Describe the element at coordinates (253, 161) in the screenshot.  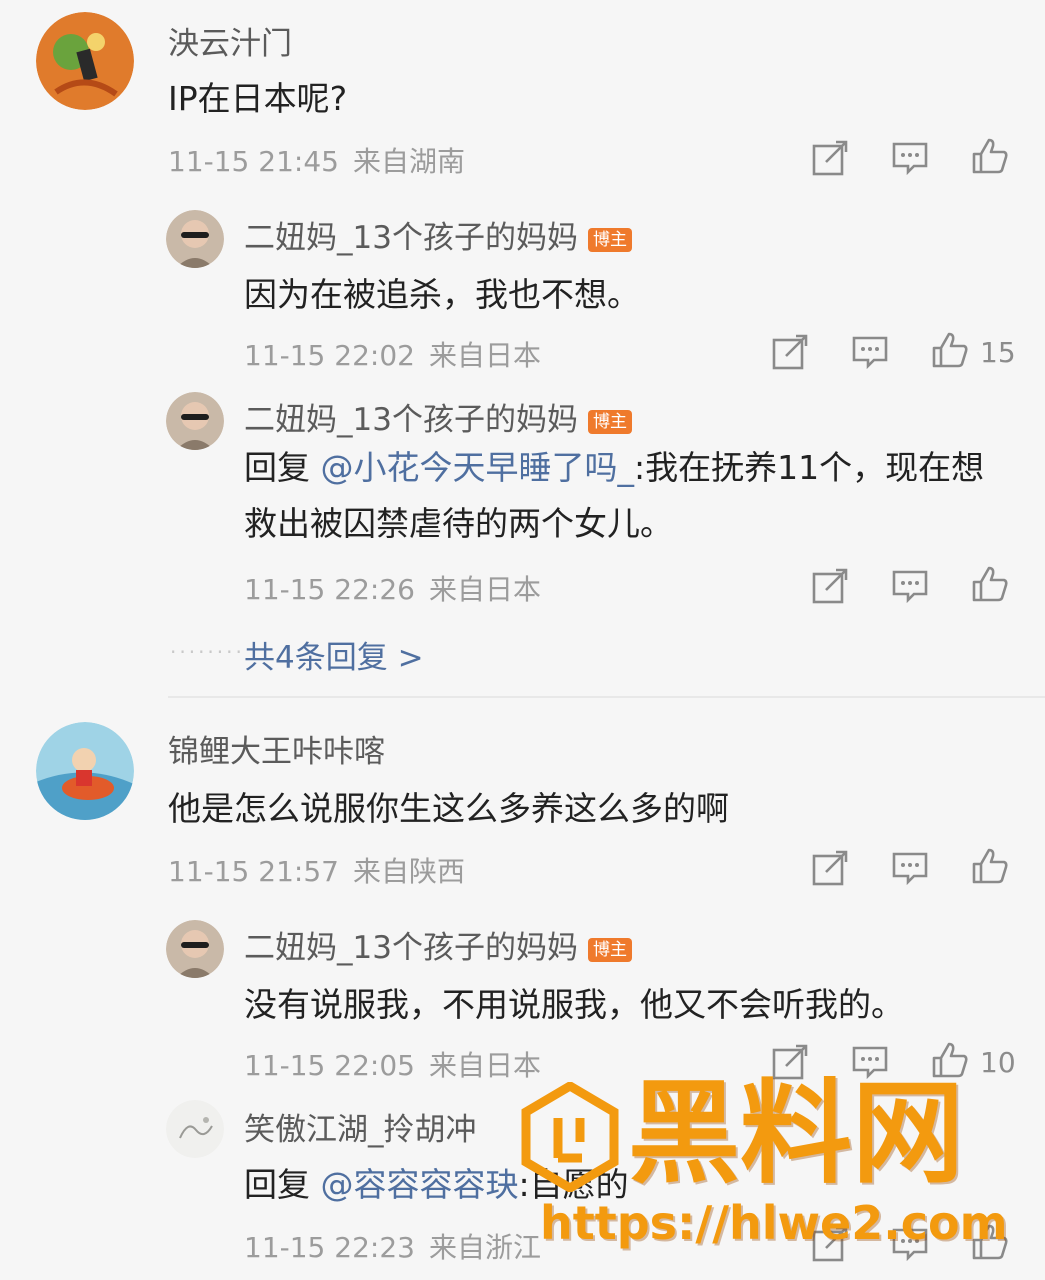
I see `comment-time: 11-15 21:45` at that location.